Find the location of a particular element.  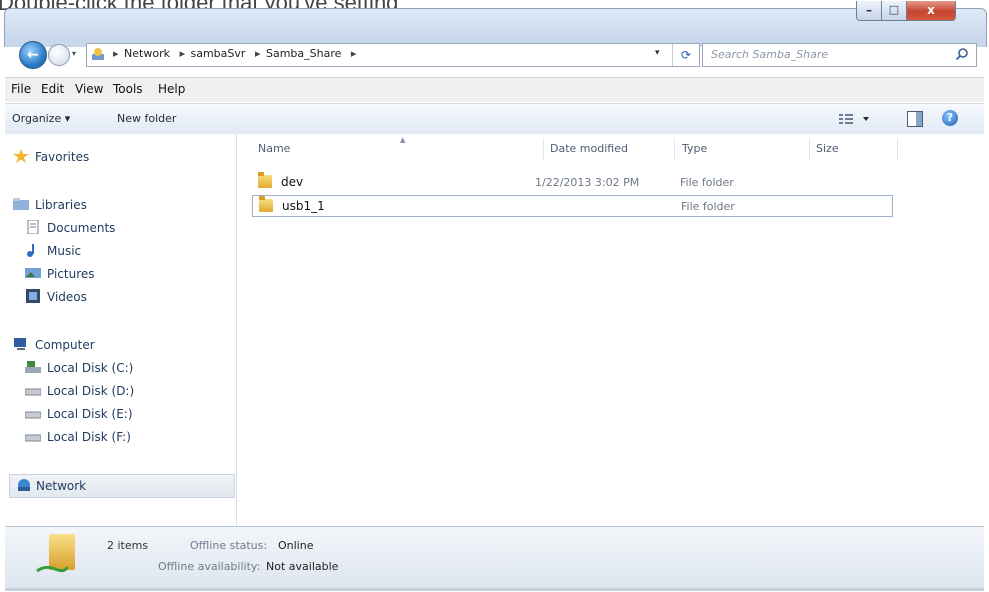

forward-button is located at coordinates (59, 55).